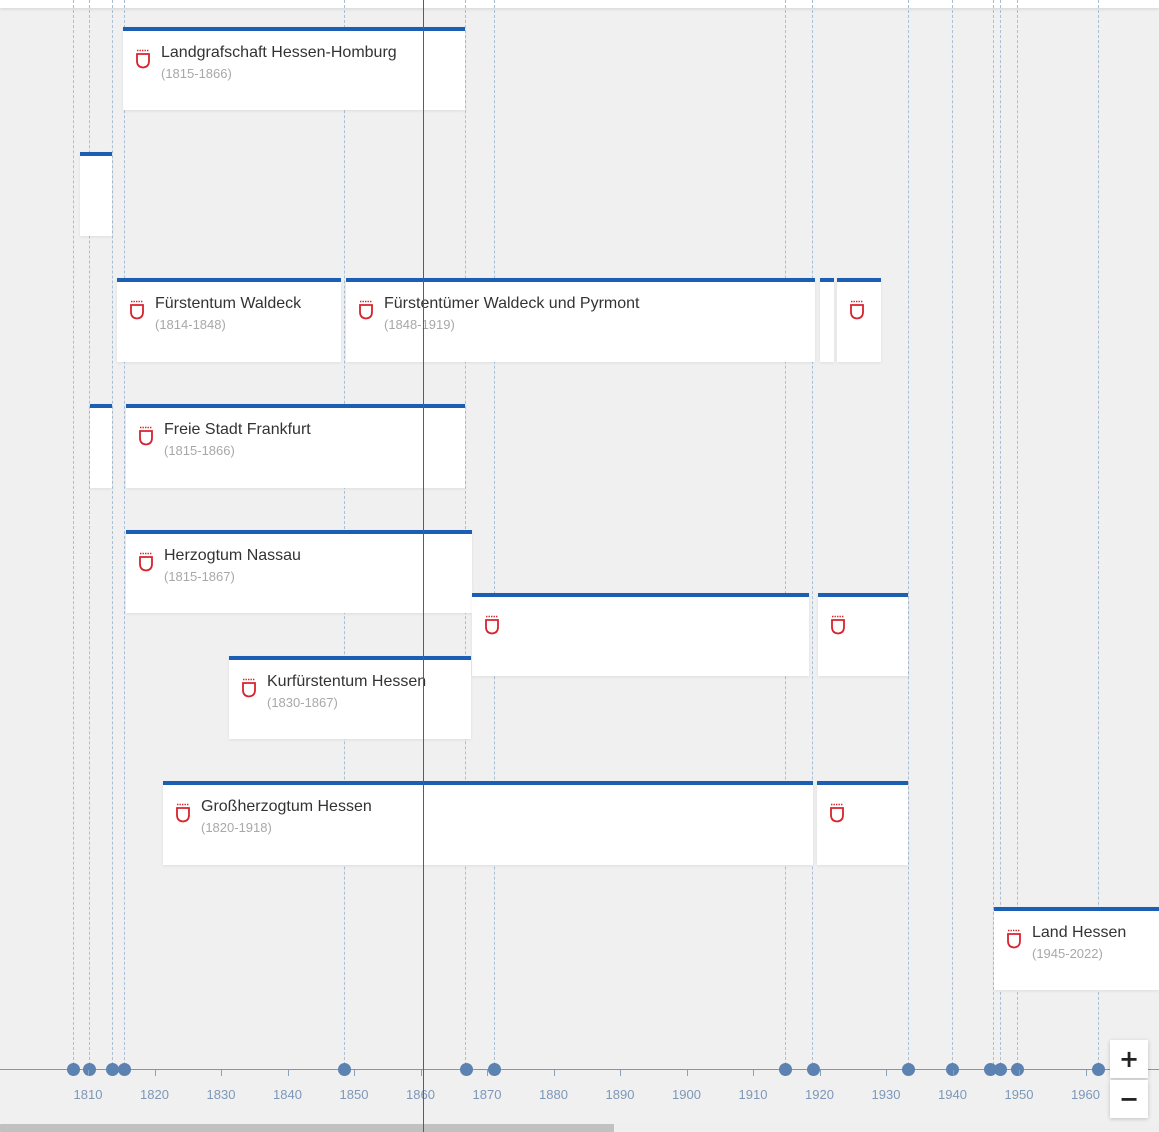 This screenshot has height=1132, width=1159. I want to click on zoom-out-button: −, so click(1129, 1099).